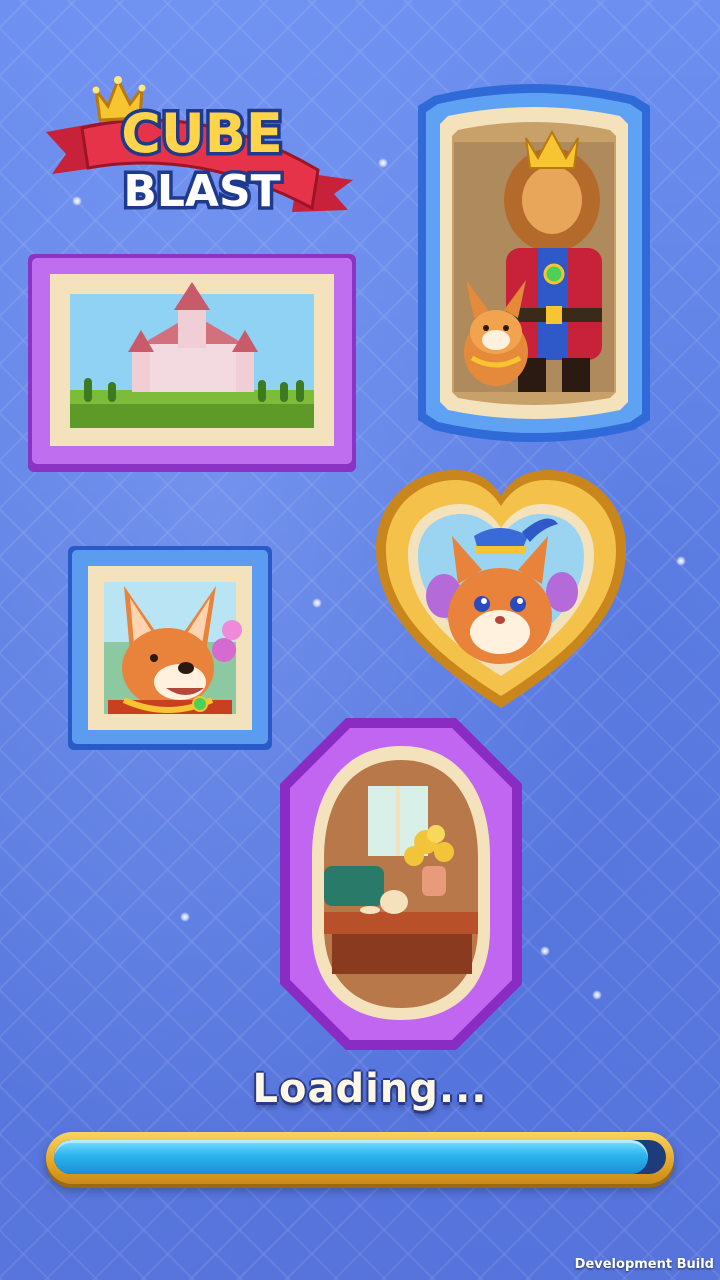 This screenshot has height=1280, width=720. I want to click on castle-painting, so click(192, 363).